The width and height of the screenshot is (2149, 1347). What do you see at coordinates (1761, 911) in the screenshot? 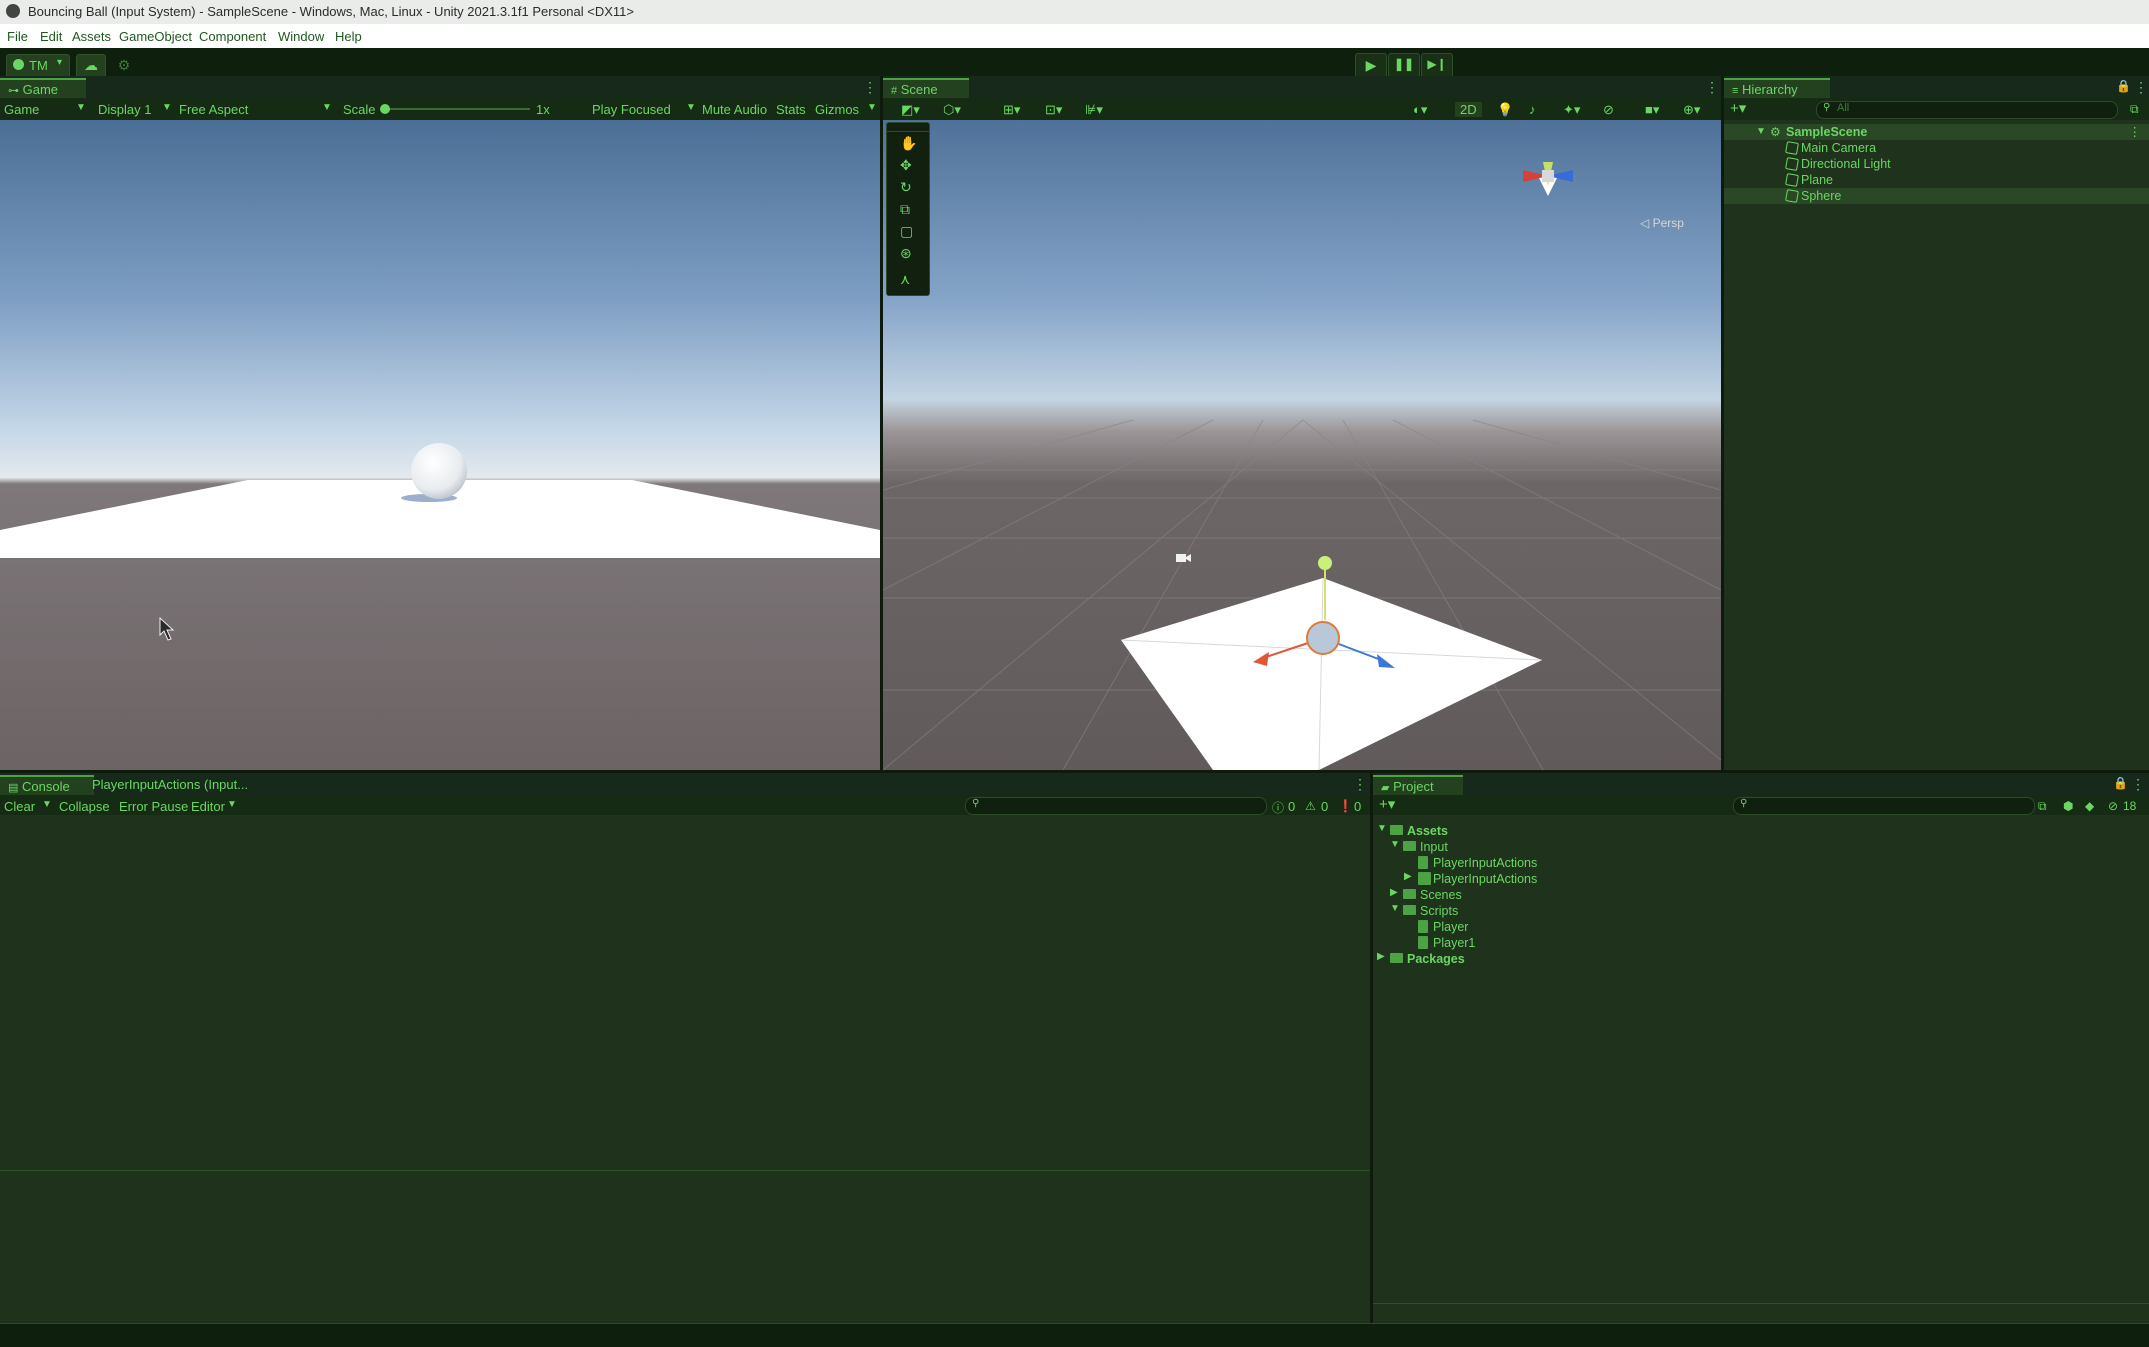
I see `project-item-scripts: ▼ Scripts` at bounding box center [1761, 911].